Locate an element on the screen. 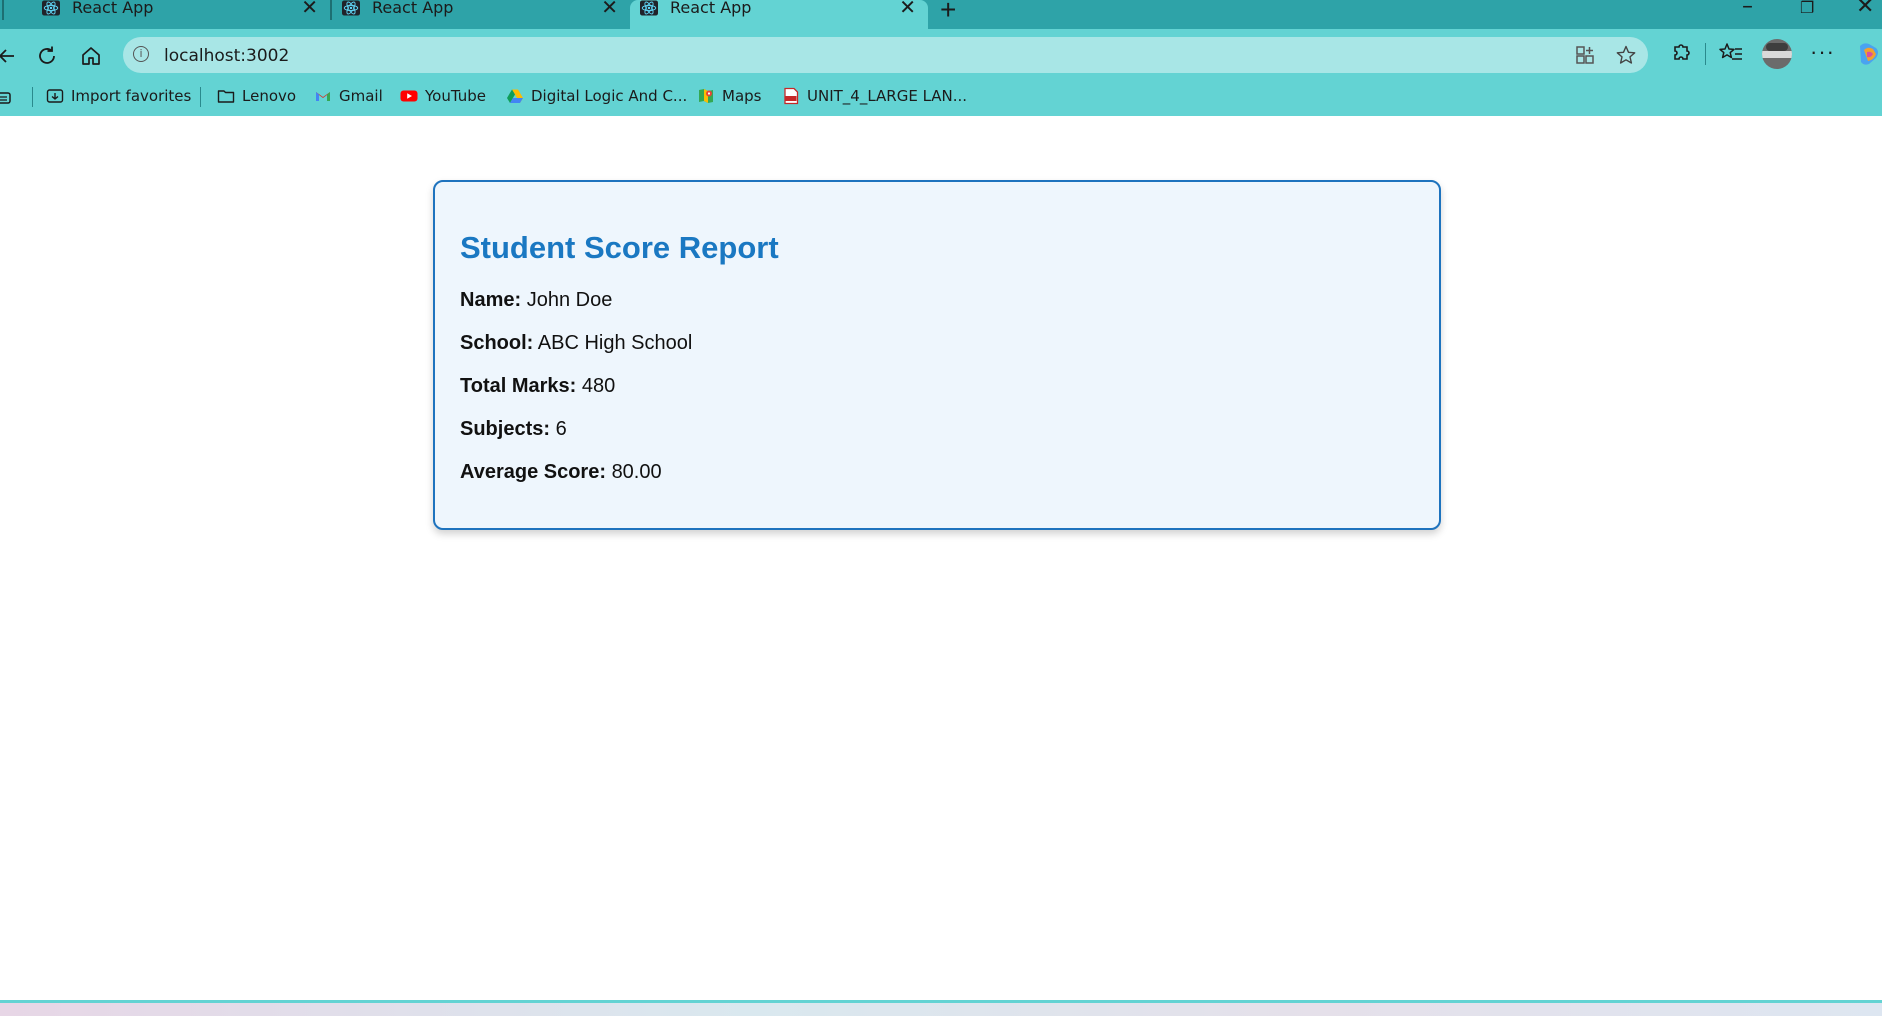 The image size is (1882, 1016). field-subjects: Subjects: 6 is located at coordinates (513, 429).